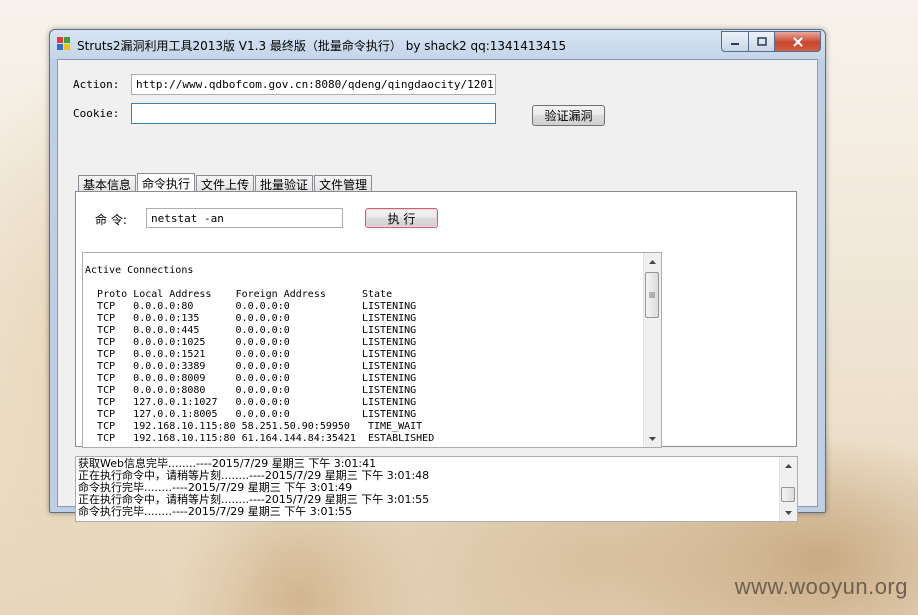 This screenshot has width=918, height=615. Describe the element at coordinates (821, 586) in the screenshot. I see `watermark-text: www.wooyun.org` at that location.